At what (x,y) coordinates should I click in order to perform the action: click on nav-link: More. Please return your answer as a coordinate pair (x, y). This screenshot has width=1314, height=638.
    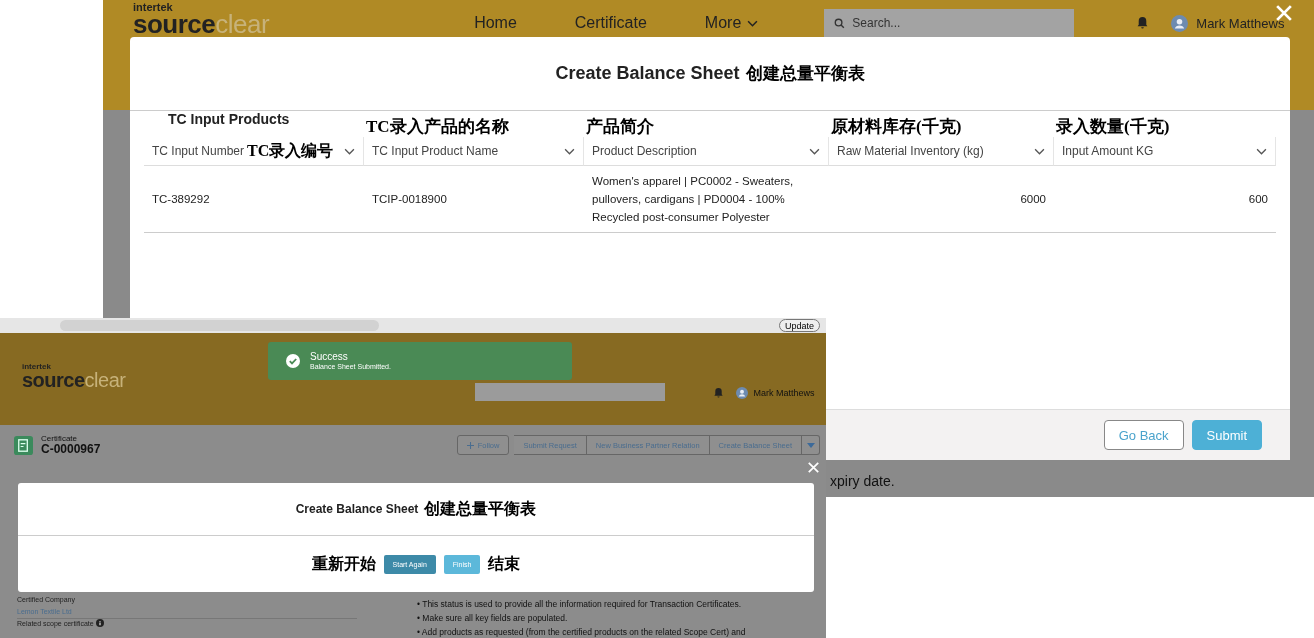
    Looking at the image, I should click on (731, 23).